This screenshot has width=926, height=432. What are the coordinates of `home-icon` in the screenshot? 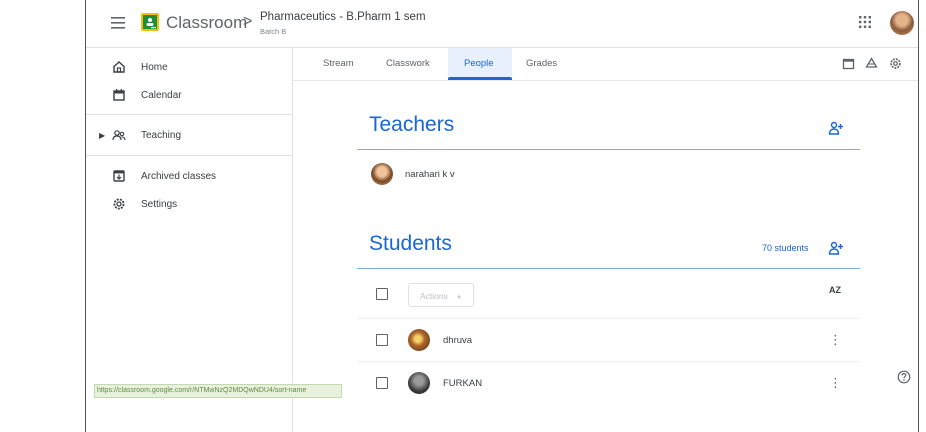 It's located at (119, 67).